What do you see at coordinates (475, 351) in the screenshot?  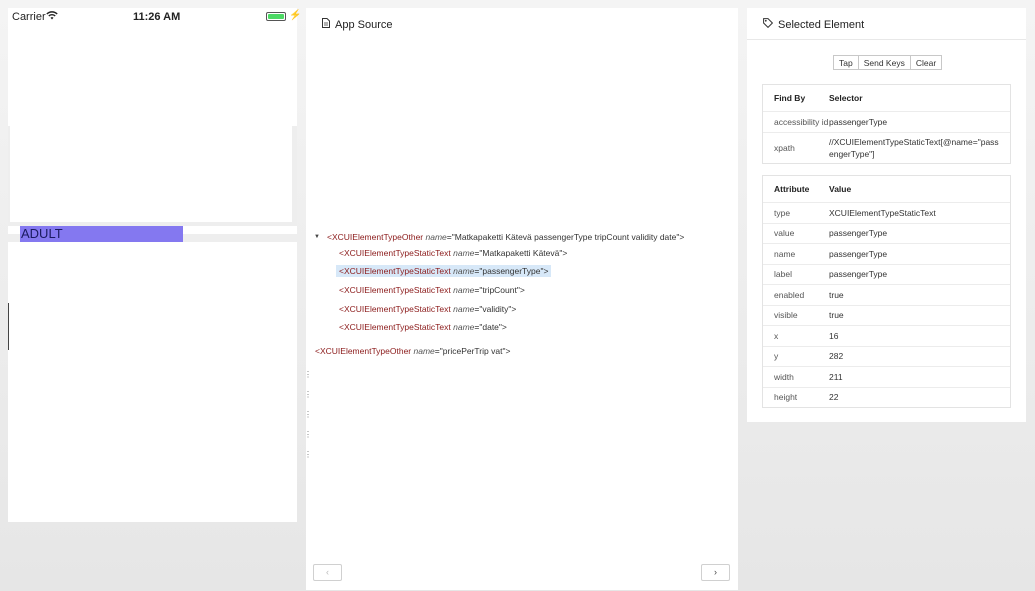 I see `node-value: "pricePerTrip vat">` at bounding box center [475, 351].